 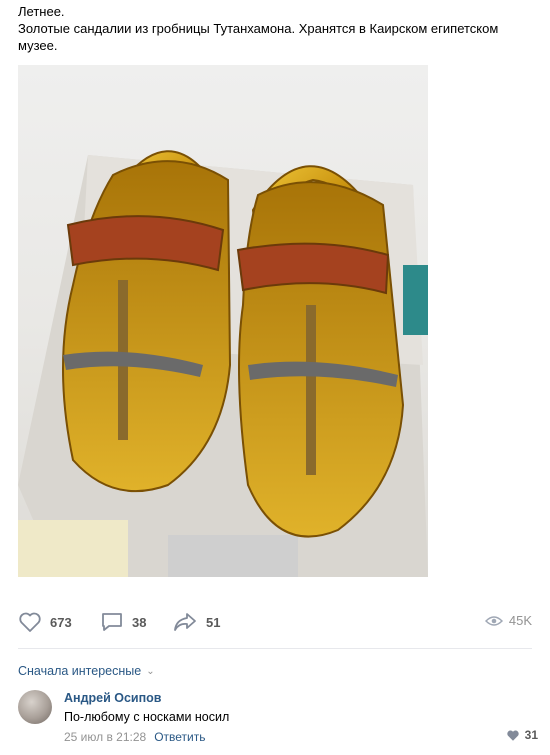 I want to click on comment-text: По-любому с носками носил, so click(x=147, y=717).